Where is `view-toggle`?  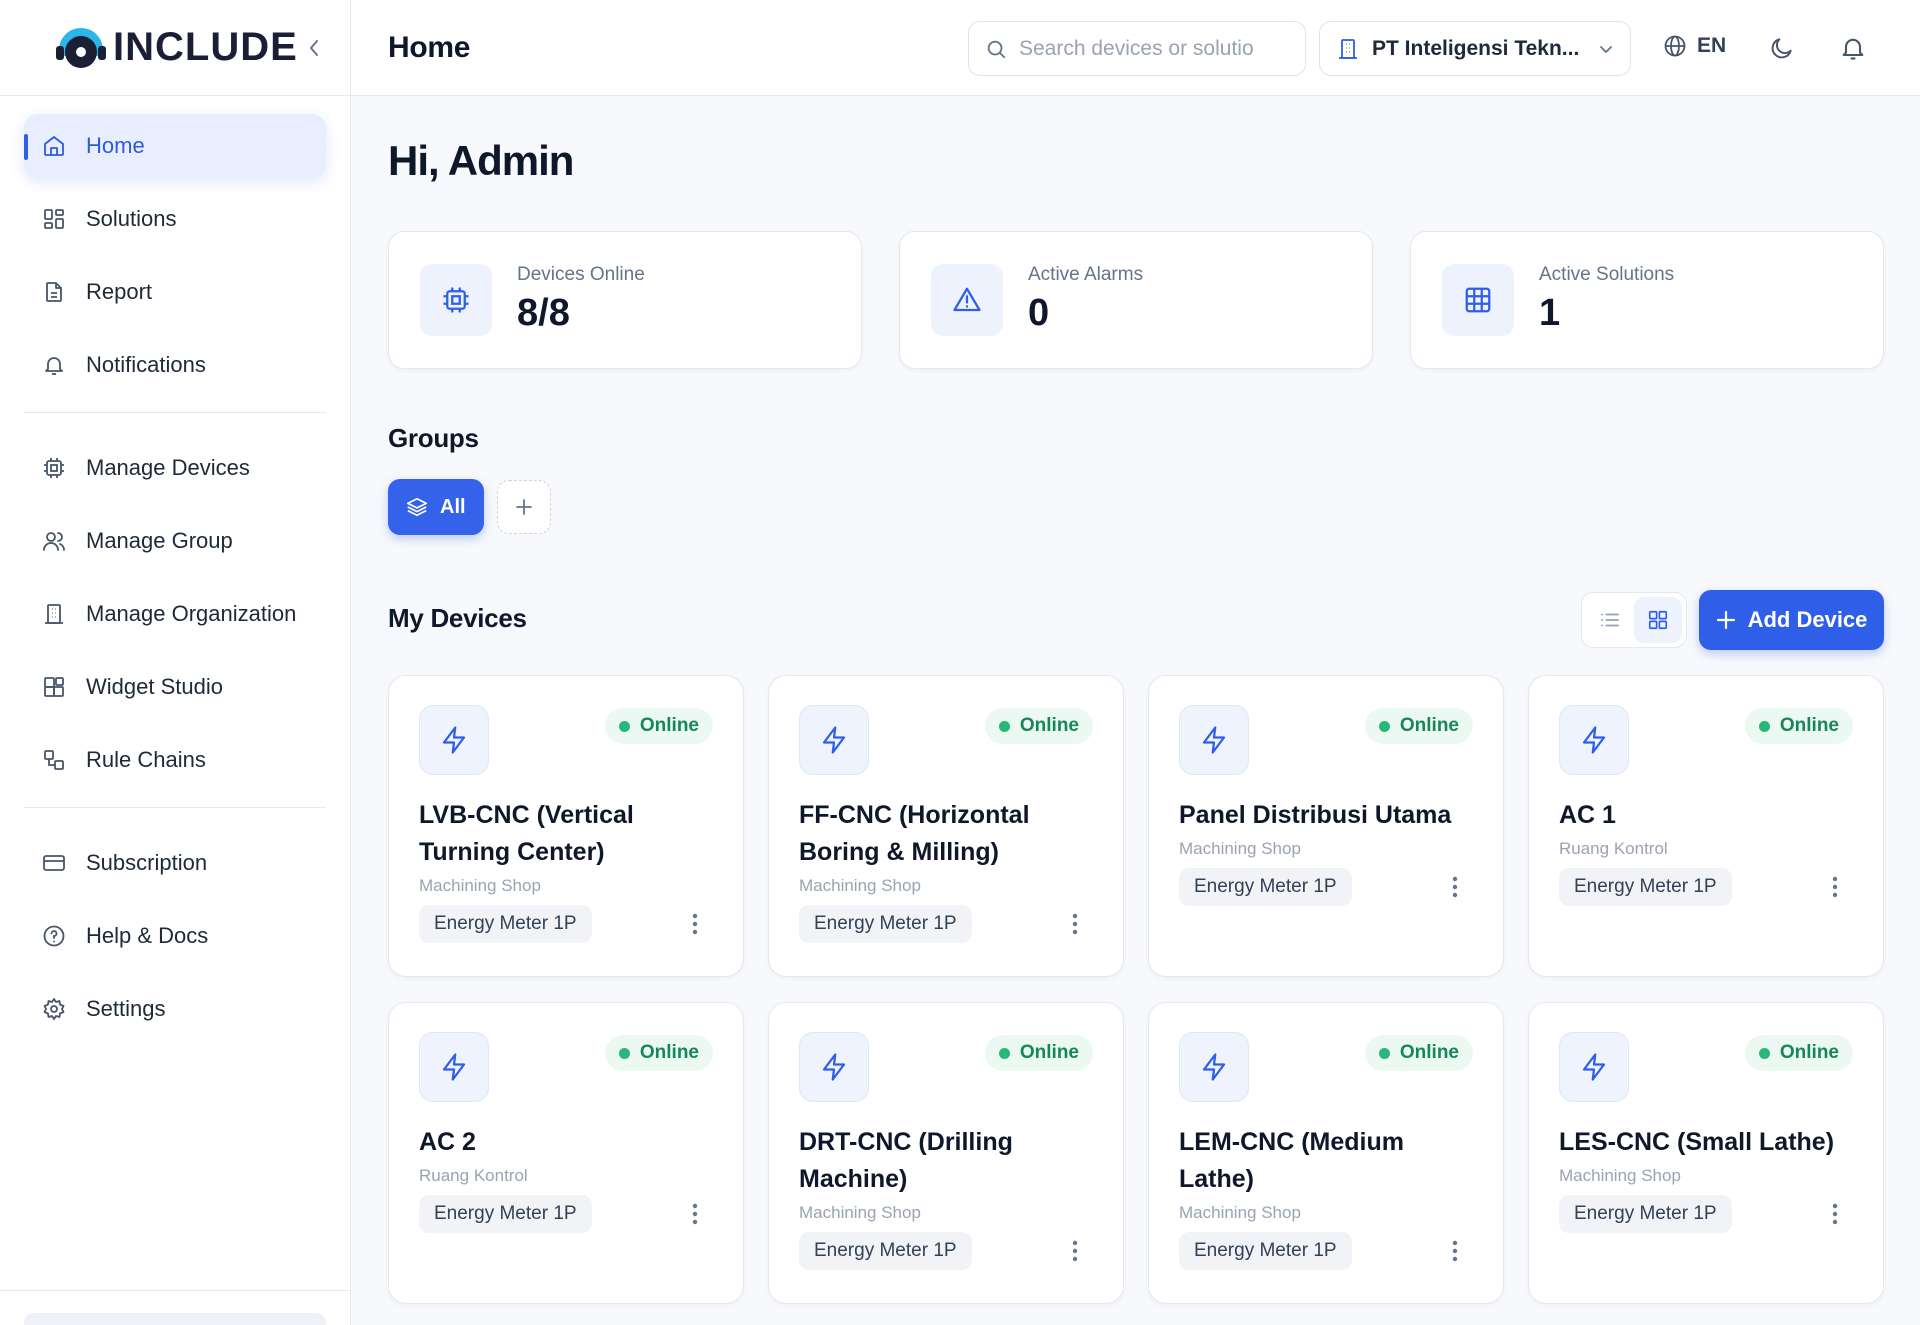 view-toggle is located at coordinates (1634, 620).